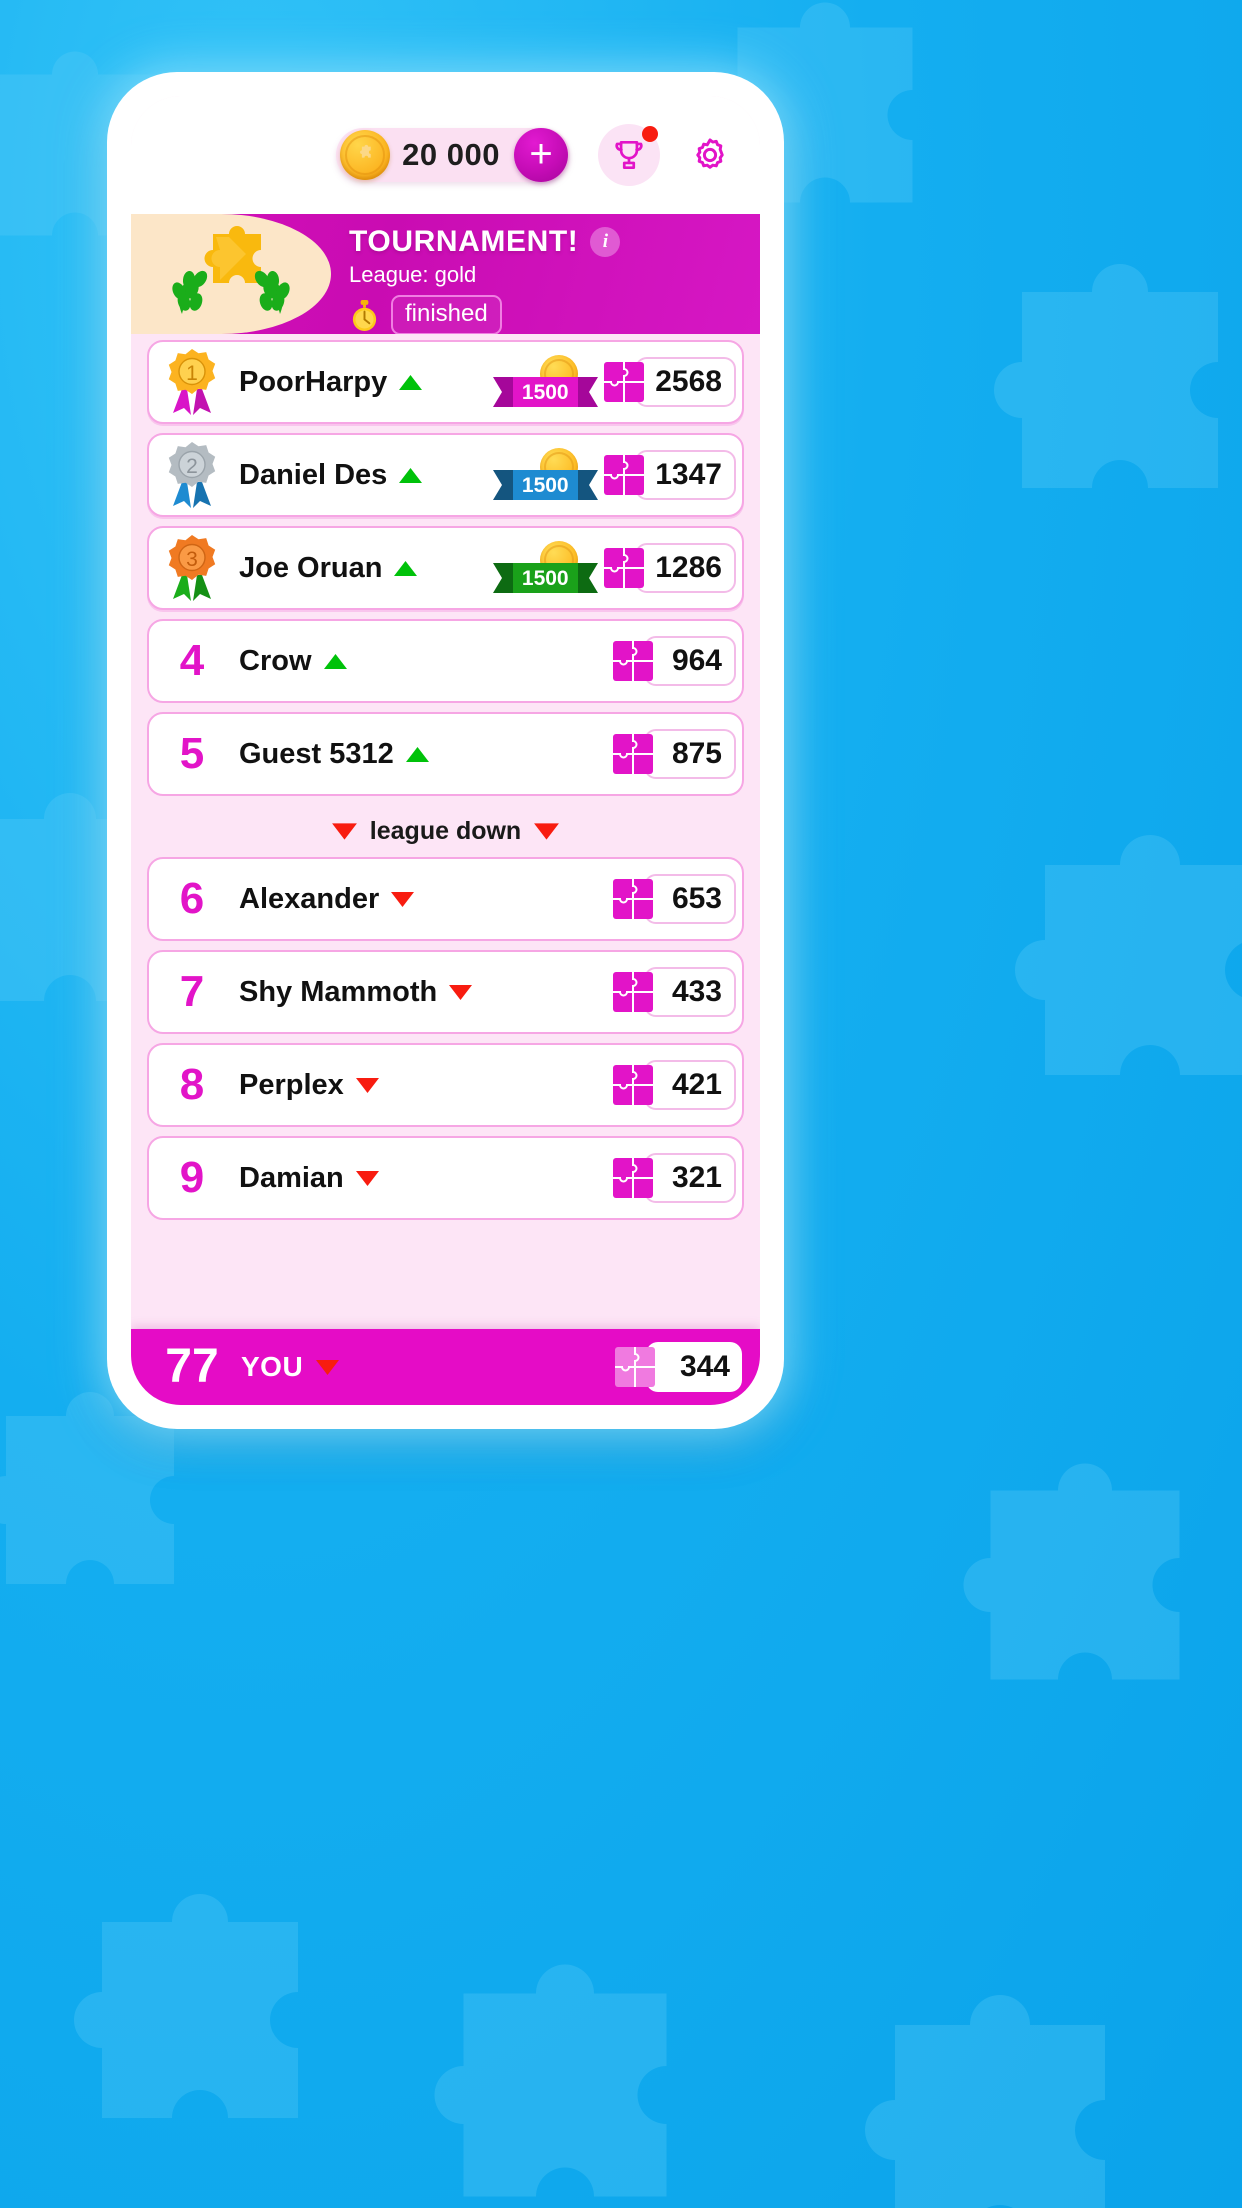  I want to click on tournament-emblem, so click(231, 274).